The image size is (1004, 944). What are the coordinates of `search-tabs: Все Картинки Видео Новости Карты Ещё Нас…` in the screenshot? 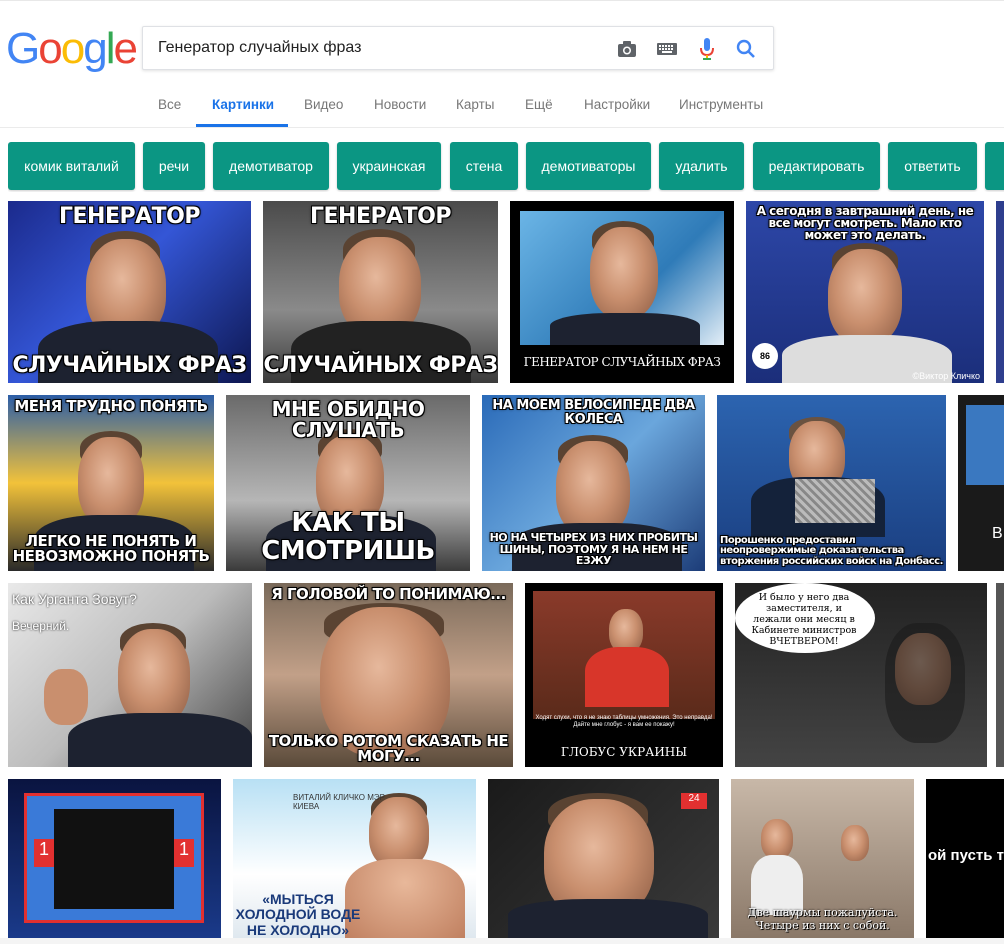 It's located at (502, 107).